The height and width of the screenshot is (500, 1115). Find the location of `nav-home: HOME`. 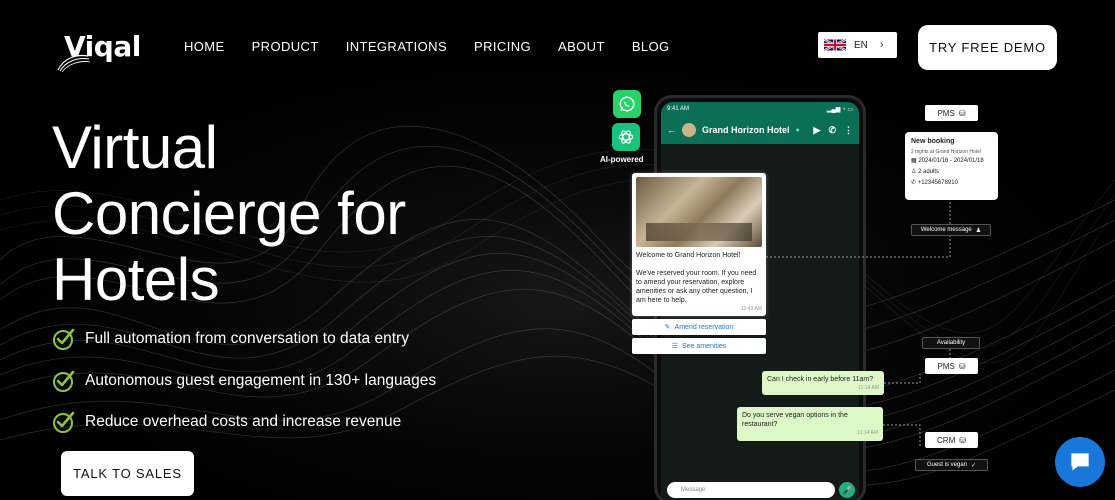

nav-home: HOME is located at coordinates (204, 46).